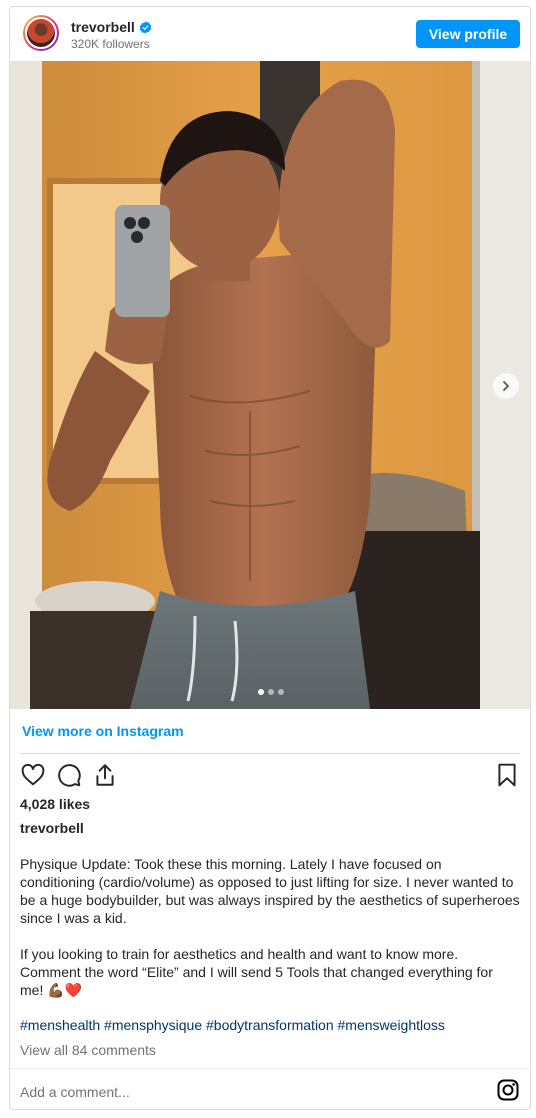  Describe the element at coordinates (33, 775) in the screenshot. I see `heart-icon` at that location.